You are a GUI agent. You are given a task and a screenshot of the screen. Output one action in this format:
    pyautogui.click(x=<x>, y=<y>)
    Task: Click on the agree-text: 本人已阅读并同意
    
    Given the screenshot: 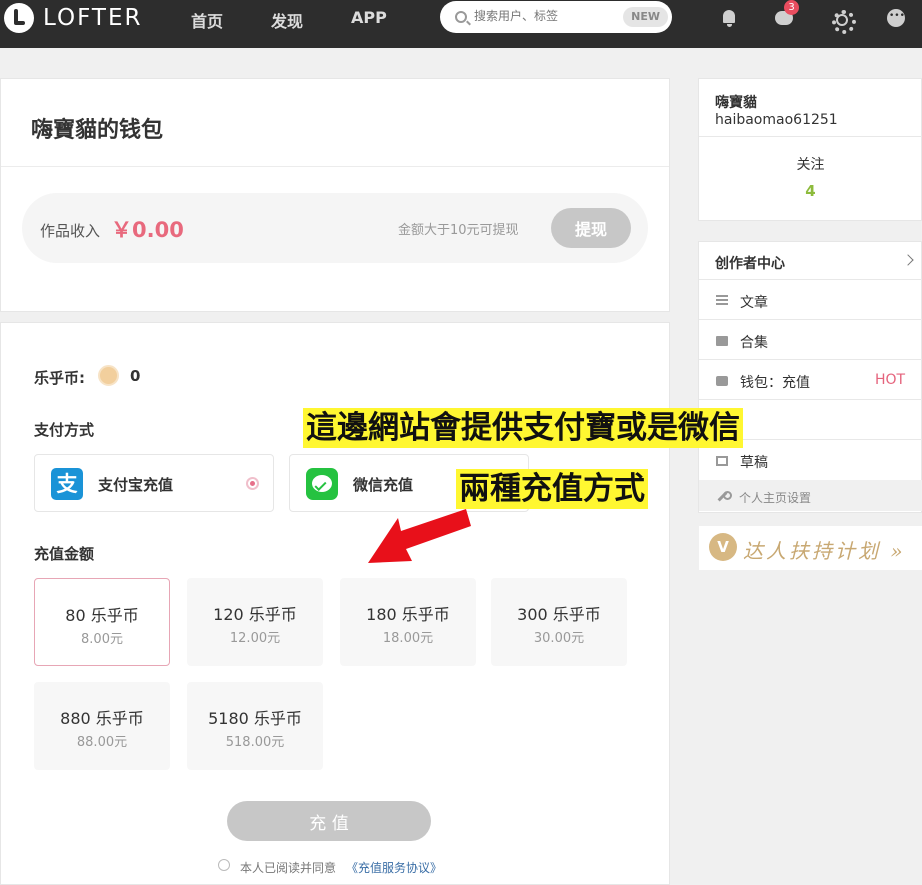 What is the action you would take?
    pyautogui.click(x=288, y=868)
    